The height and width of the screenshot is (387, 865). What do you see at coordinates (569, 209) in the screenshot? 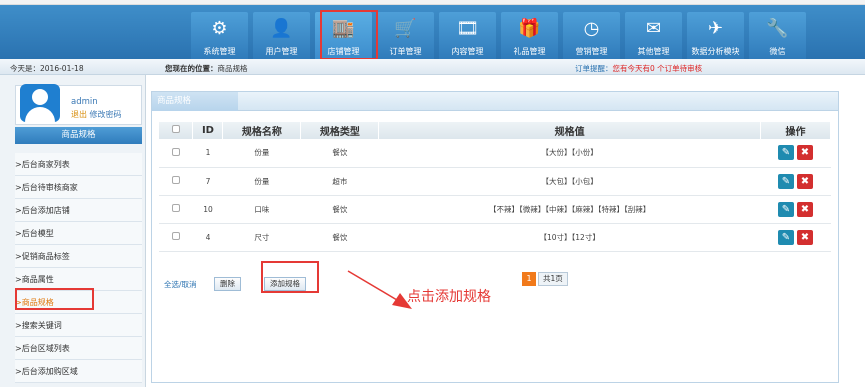
I see `cell-values: 【不辣】【微辣】【中辣】【麻辣】【特辣】【刮辣】` at bounding box center [569, 209].